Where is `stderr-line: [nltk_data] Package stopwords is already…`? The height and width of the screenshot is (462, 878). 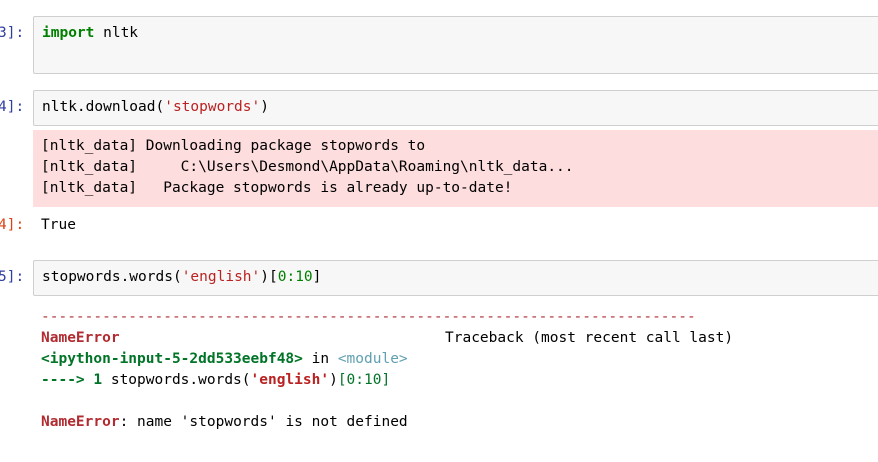 stderr-line: [nltk_data] Package stopwords is already… is located at coordinates (277, 188).